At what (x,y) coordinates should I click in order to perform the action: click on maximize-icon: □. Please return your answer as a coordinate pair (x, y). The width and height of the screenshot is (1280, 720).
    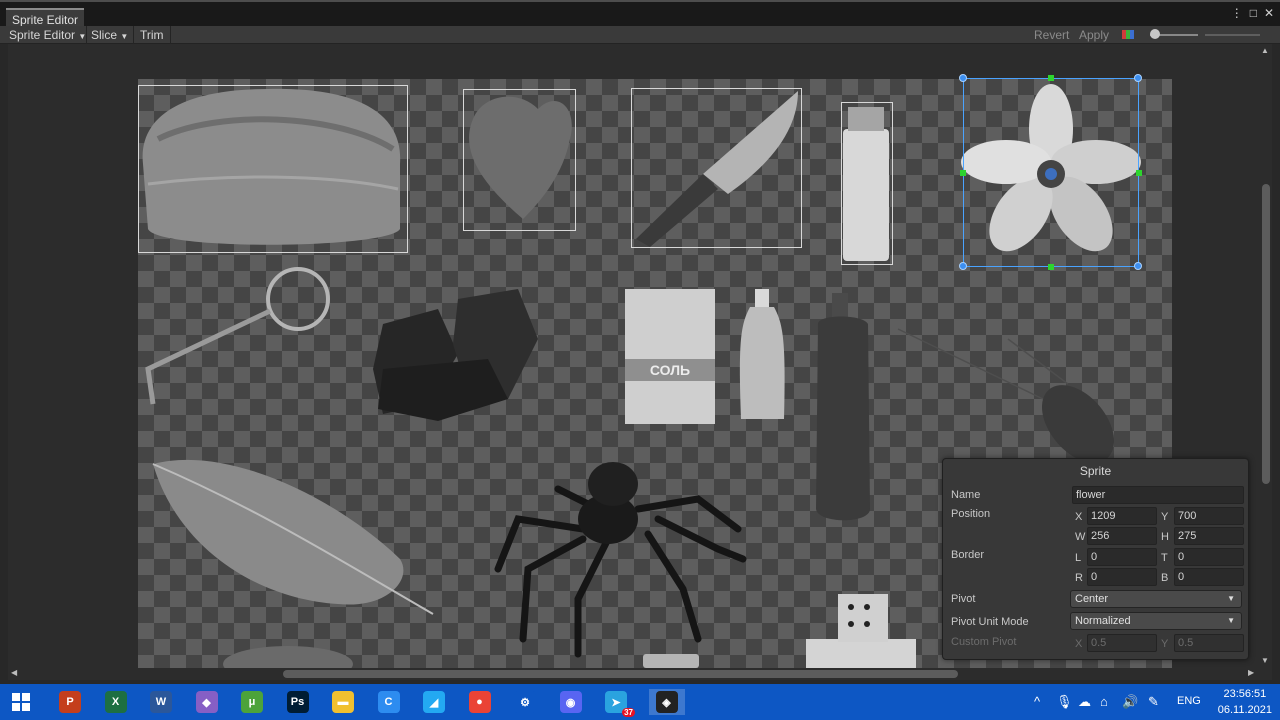
    Looking at the image, I should click on (1253, 13).